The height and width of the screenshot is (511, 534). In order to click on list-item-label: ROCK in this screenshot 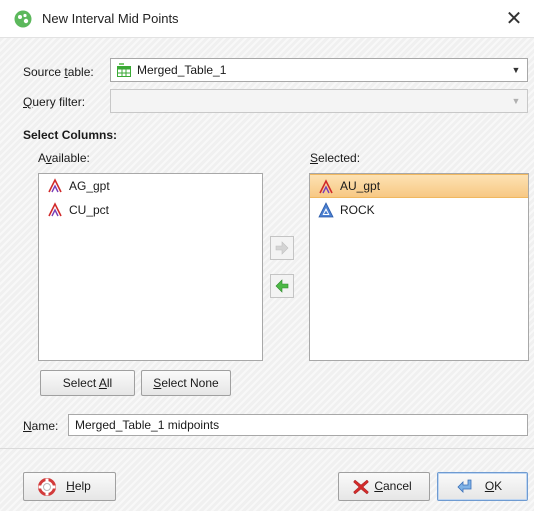, I will do `click(357, 210)`.